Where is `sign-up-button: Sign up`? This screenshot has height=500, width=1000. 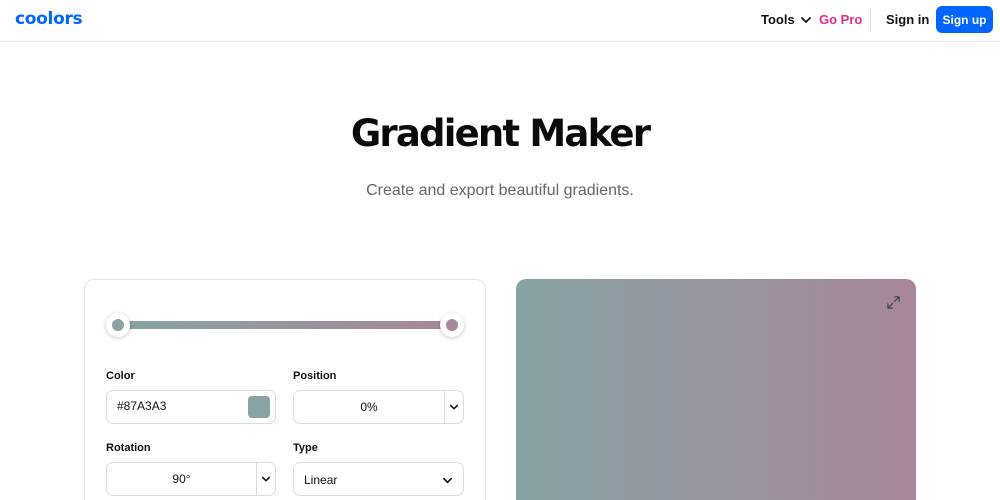 sign-up-button: Sign up is located at coordinates (964, 19).